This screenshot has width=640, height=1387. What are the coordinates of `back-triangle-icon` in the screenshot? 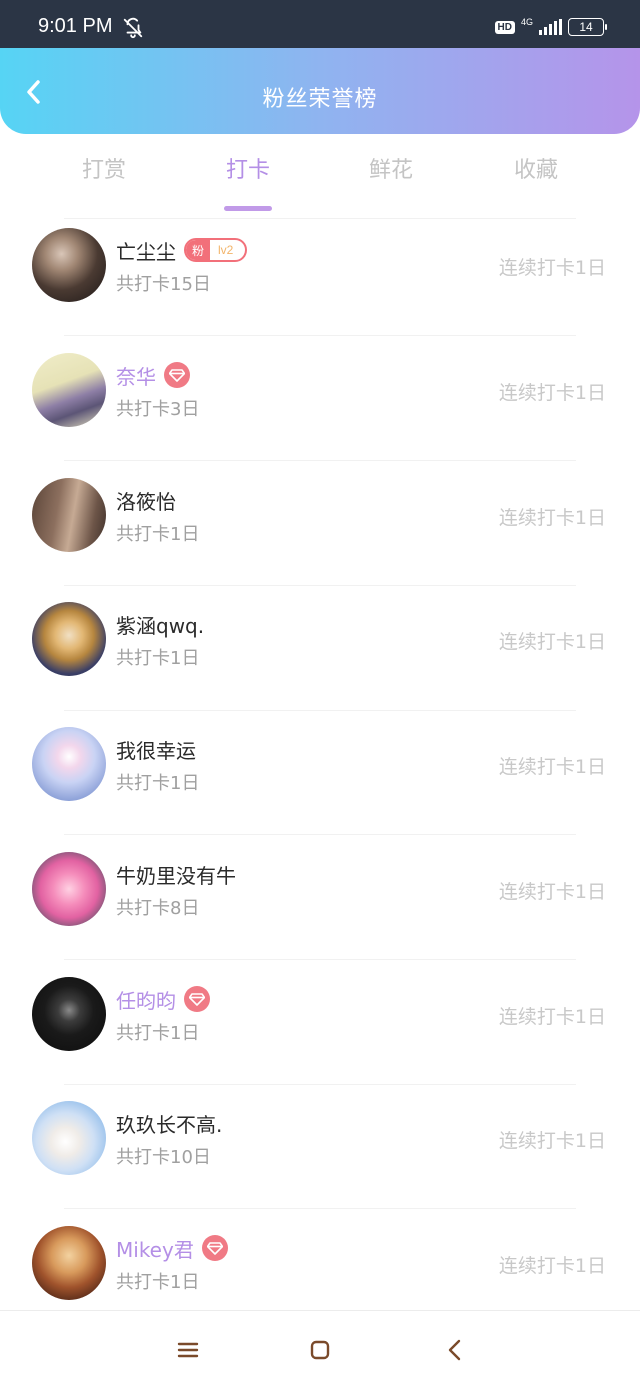 It's located at (455, 1350).